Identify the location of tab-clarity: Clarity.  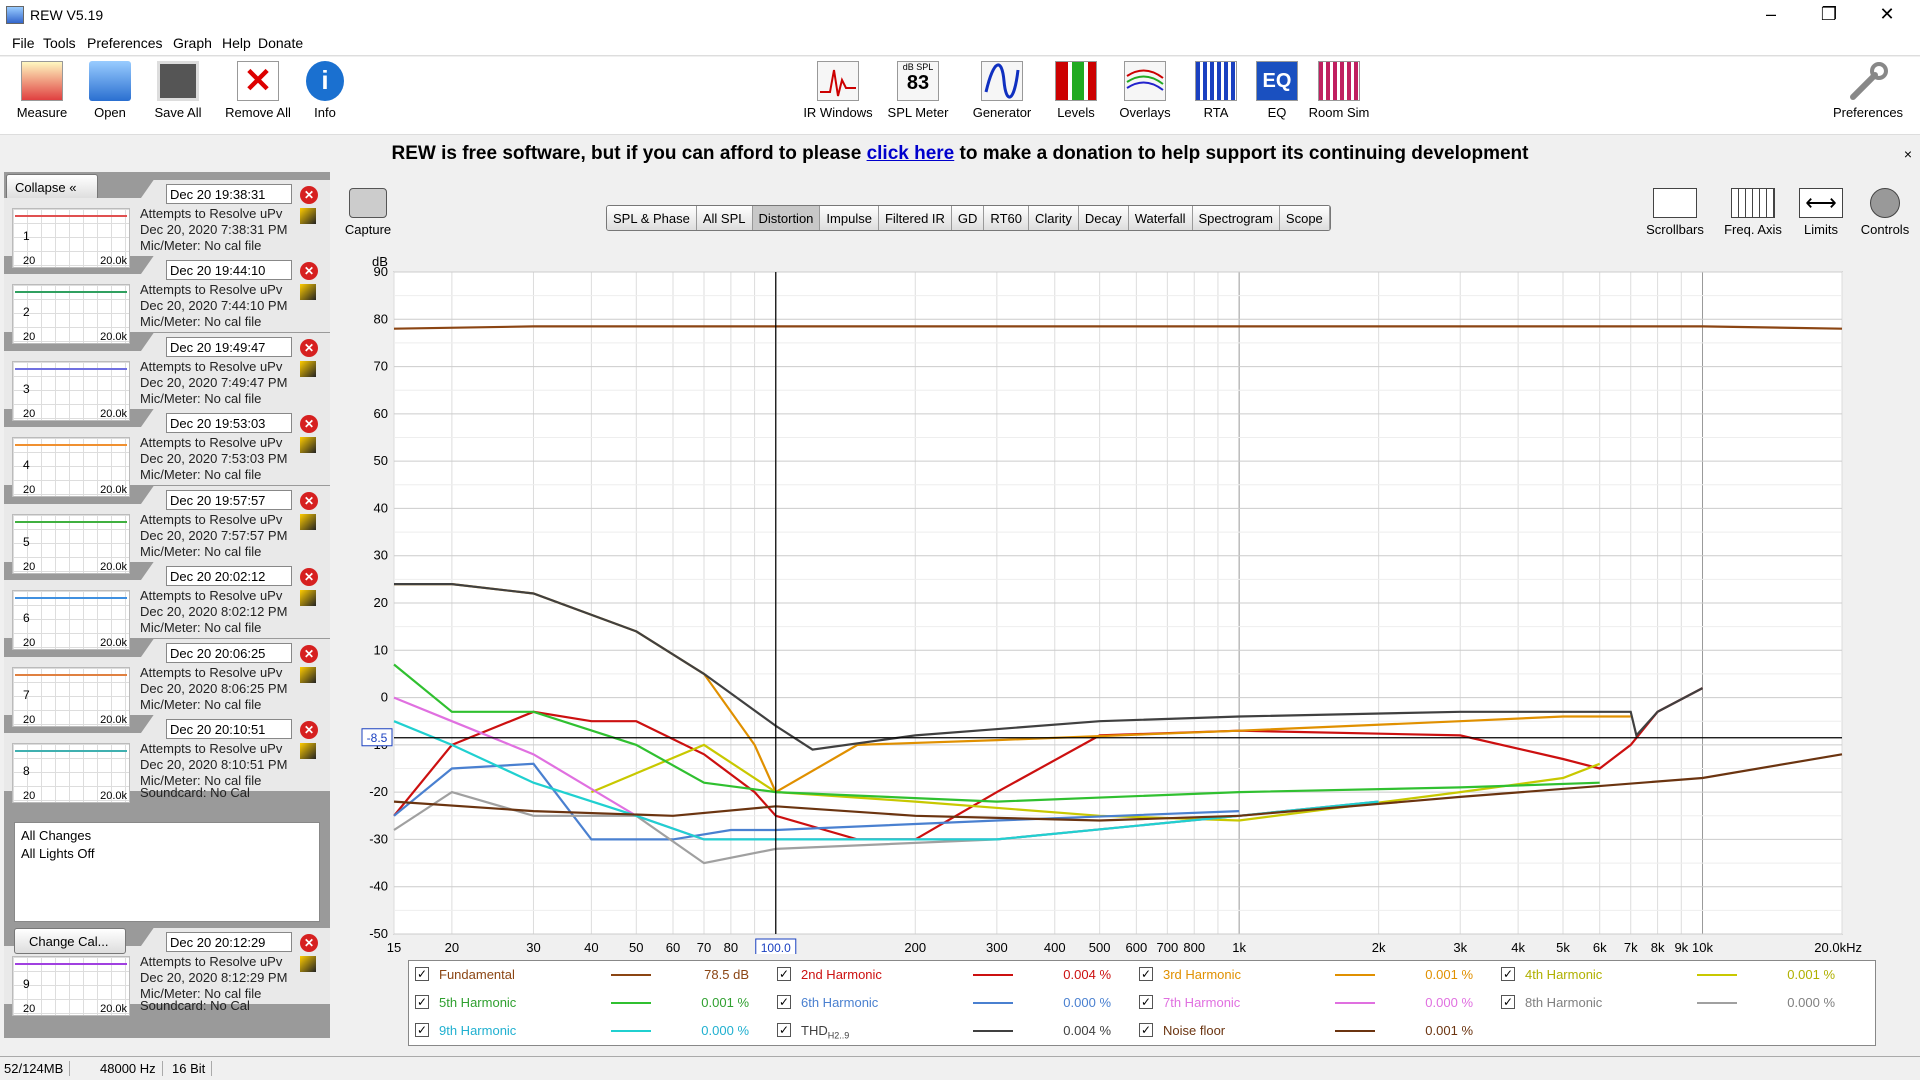
(1053, 218).